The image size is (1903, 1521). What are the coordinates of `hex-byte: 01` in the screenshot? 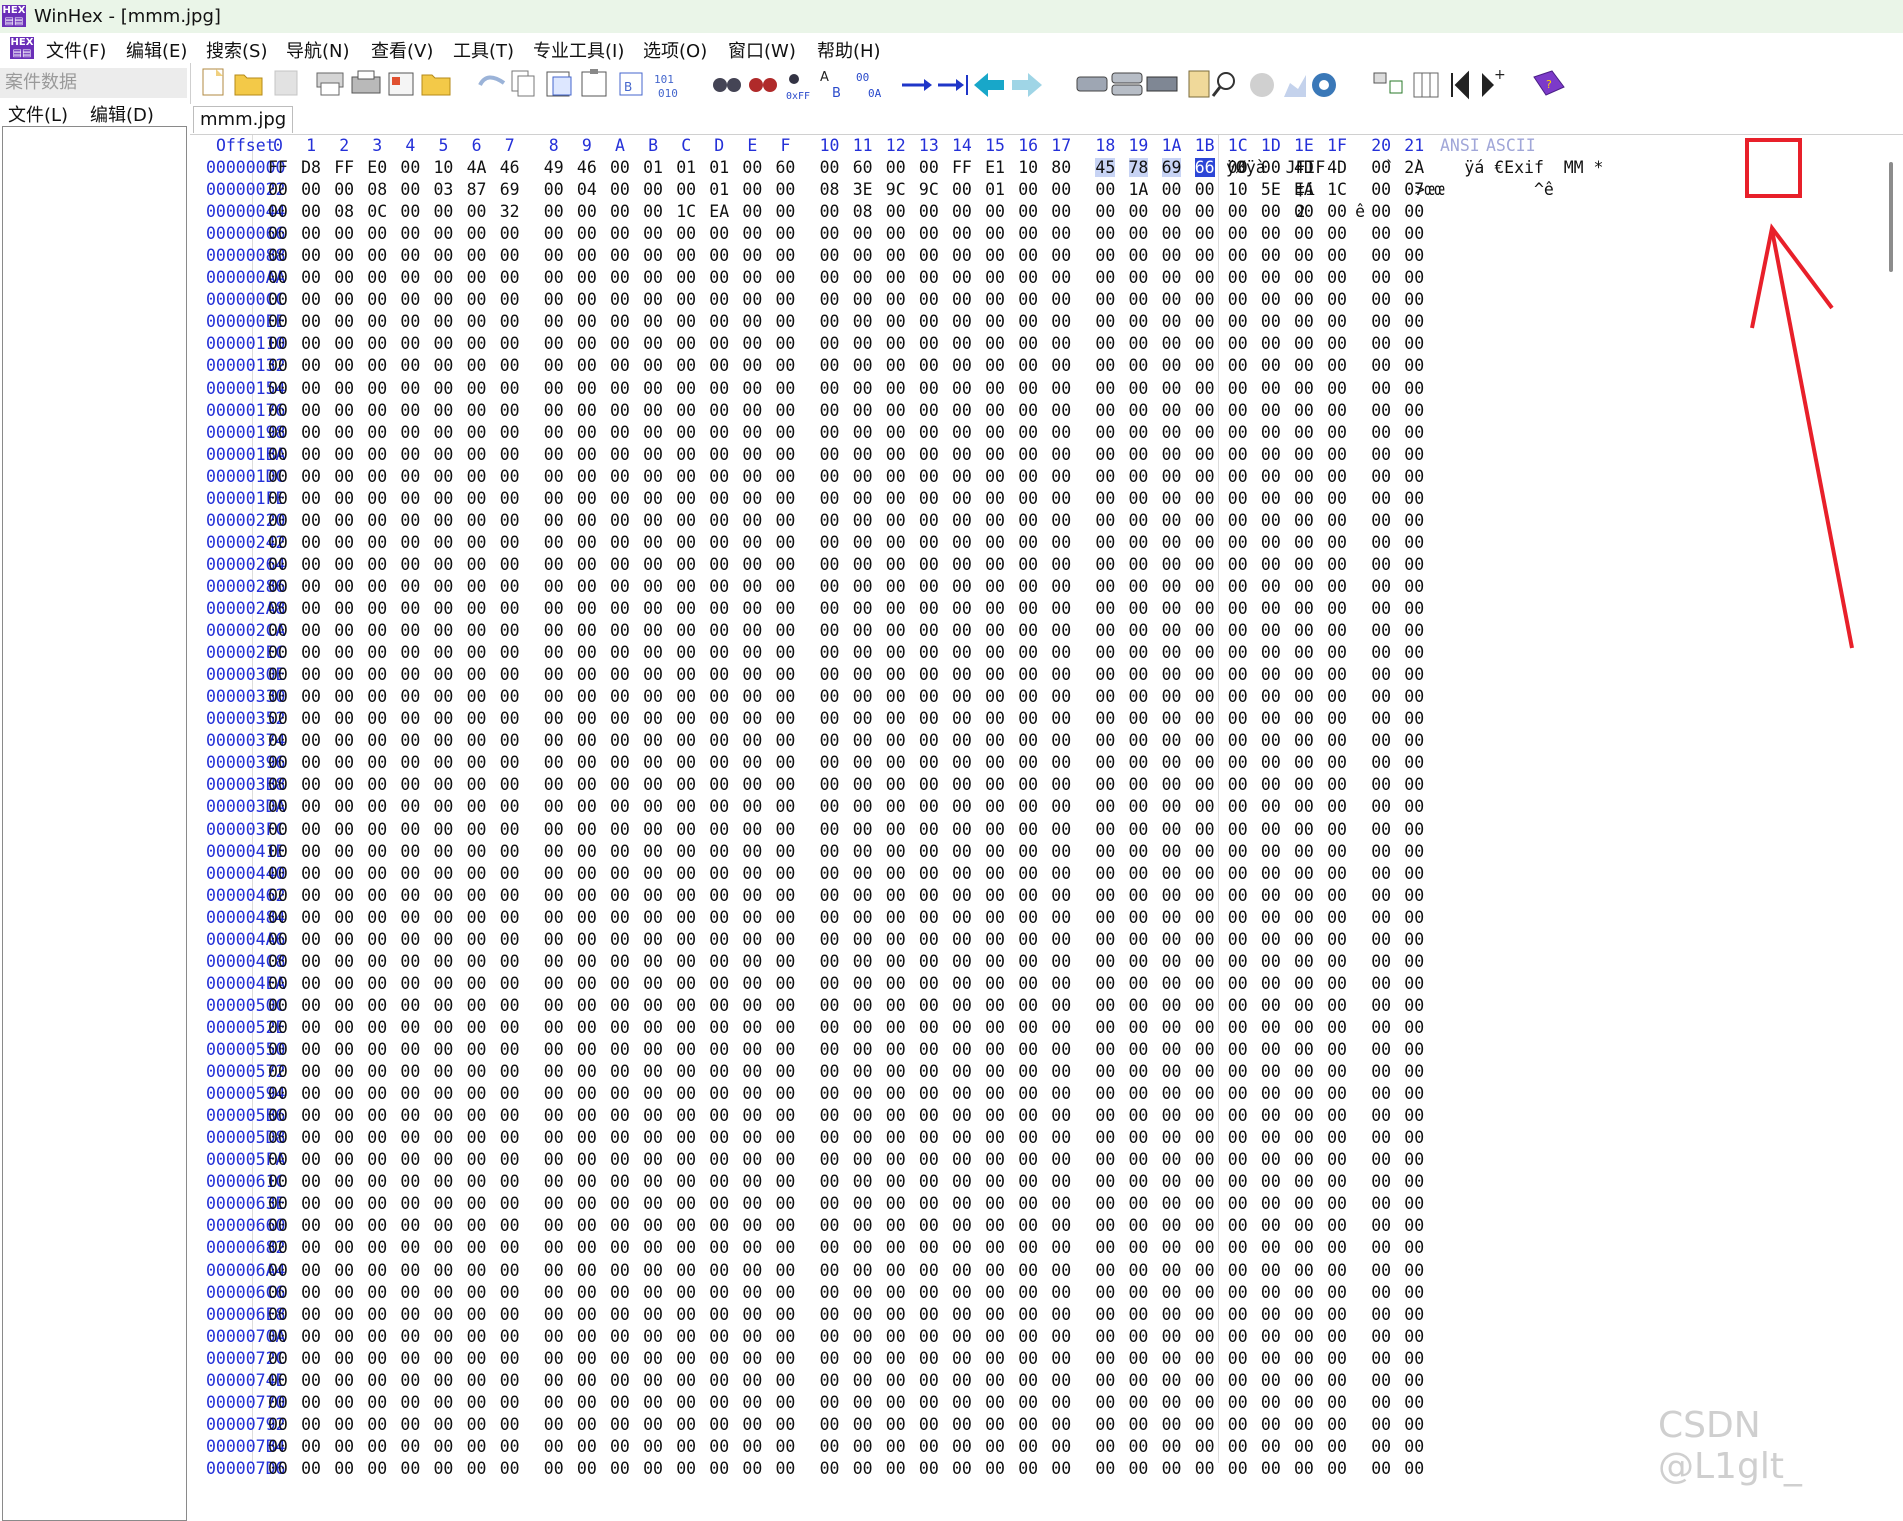 It's located at (686, 167).